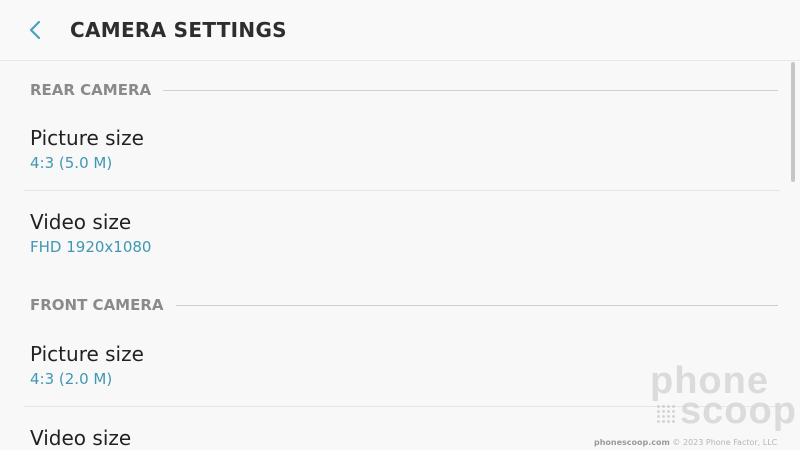 Image resolution: width=800 pixels, height=450 pixels. Describe the element at coordinates (632, 442) in the screenshot. I see `credit-site: phonescoop.com` at that location.